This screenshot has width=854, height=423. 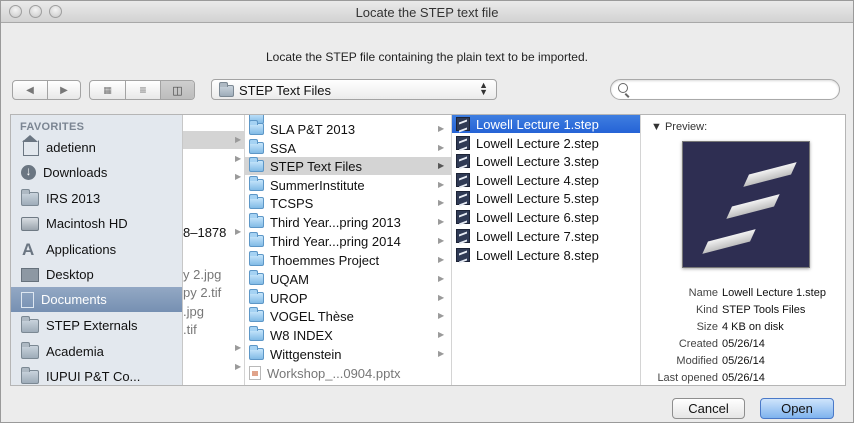 I want to click on list-item-label: W8 INDEX, so click(x=301, y=335).